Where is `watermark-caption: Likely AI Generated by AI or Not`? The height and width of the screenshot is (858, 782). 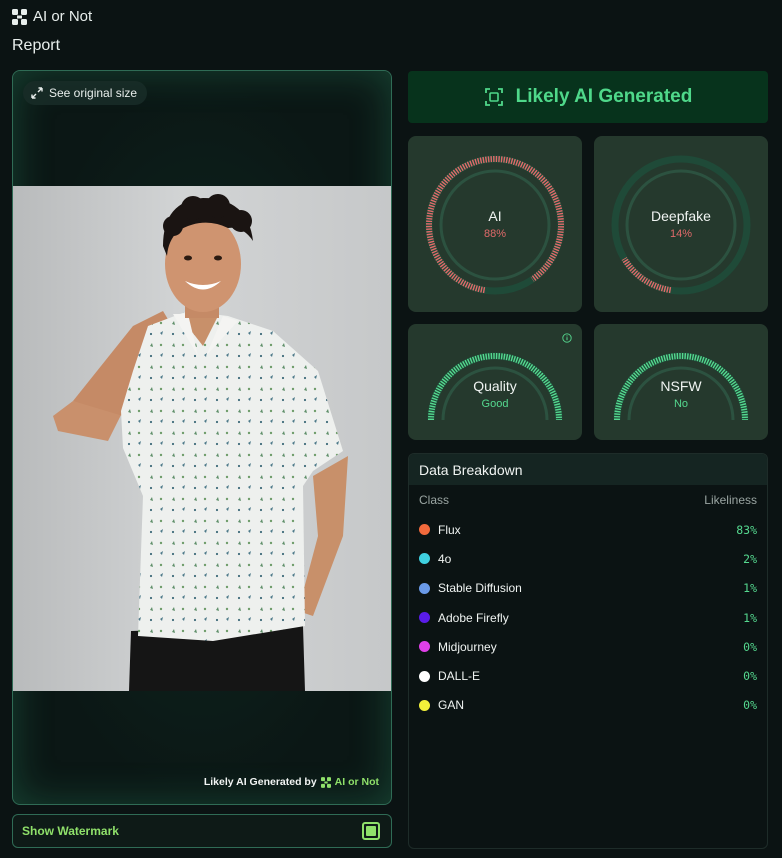 watermark-caption: Likely AI Generated by AI or Not is located at coordinates (291, 782).